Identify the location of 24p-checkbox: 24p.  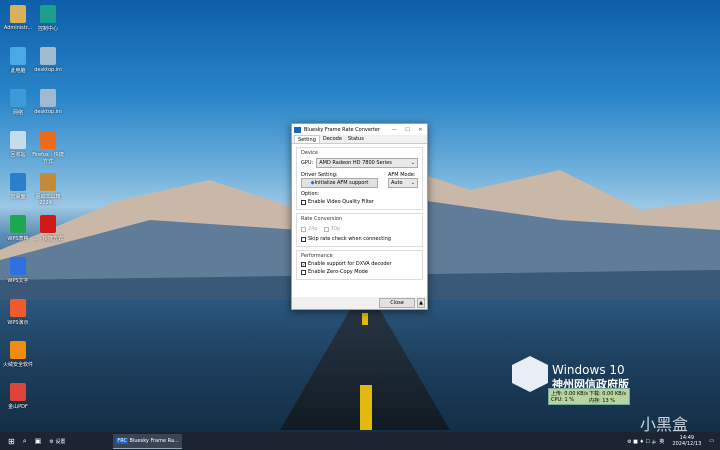
(309, 229).